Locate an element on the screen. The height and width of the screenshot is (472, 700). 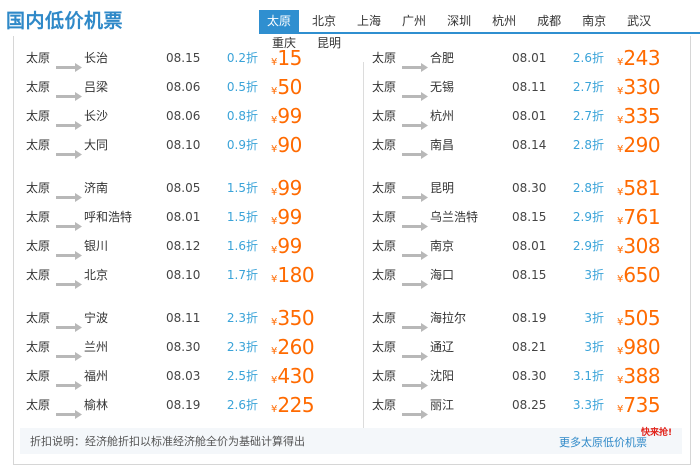
price-amount: 225 is located at coordinates (295, 405).